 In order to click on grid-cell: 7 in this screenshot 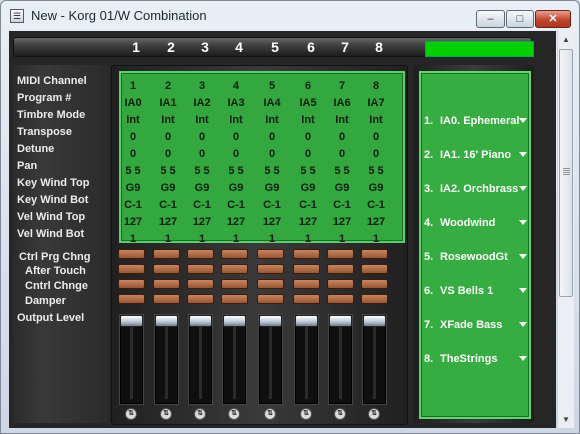, I will do `click(342, 86)`.